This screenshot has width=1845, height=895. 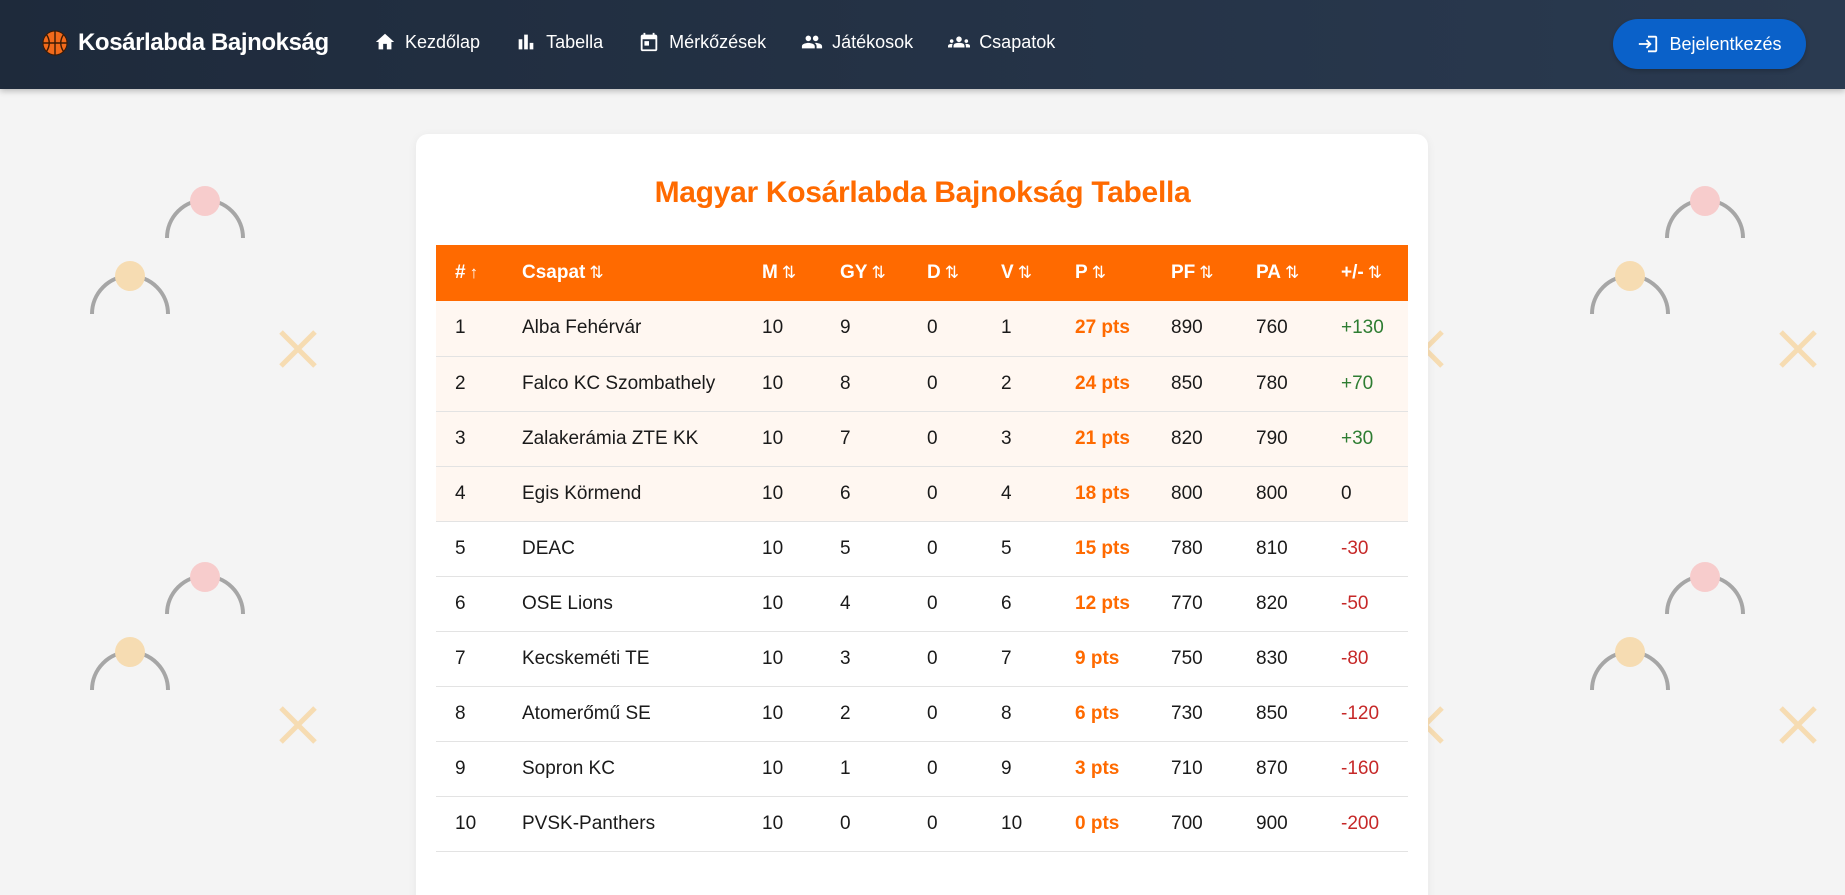 I want to click on points-against-cell: 760, so click(x=1272, y=328).